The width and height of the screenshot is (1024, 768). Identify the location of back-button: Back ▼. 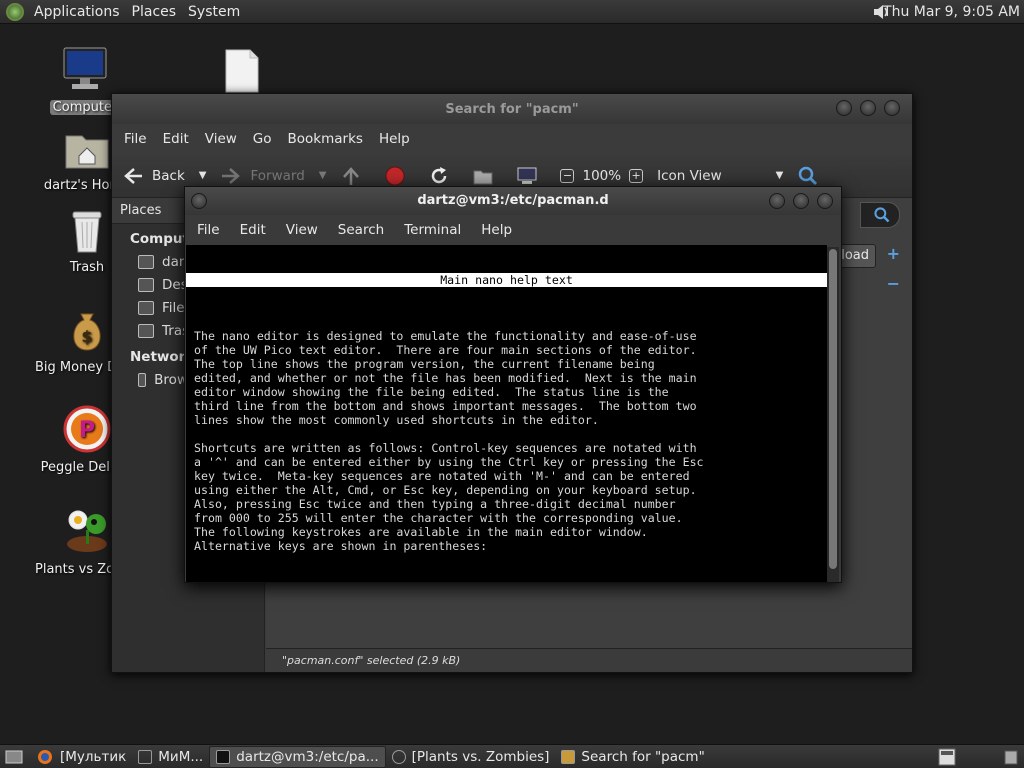
(164, 176).